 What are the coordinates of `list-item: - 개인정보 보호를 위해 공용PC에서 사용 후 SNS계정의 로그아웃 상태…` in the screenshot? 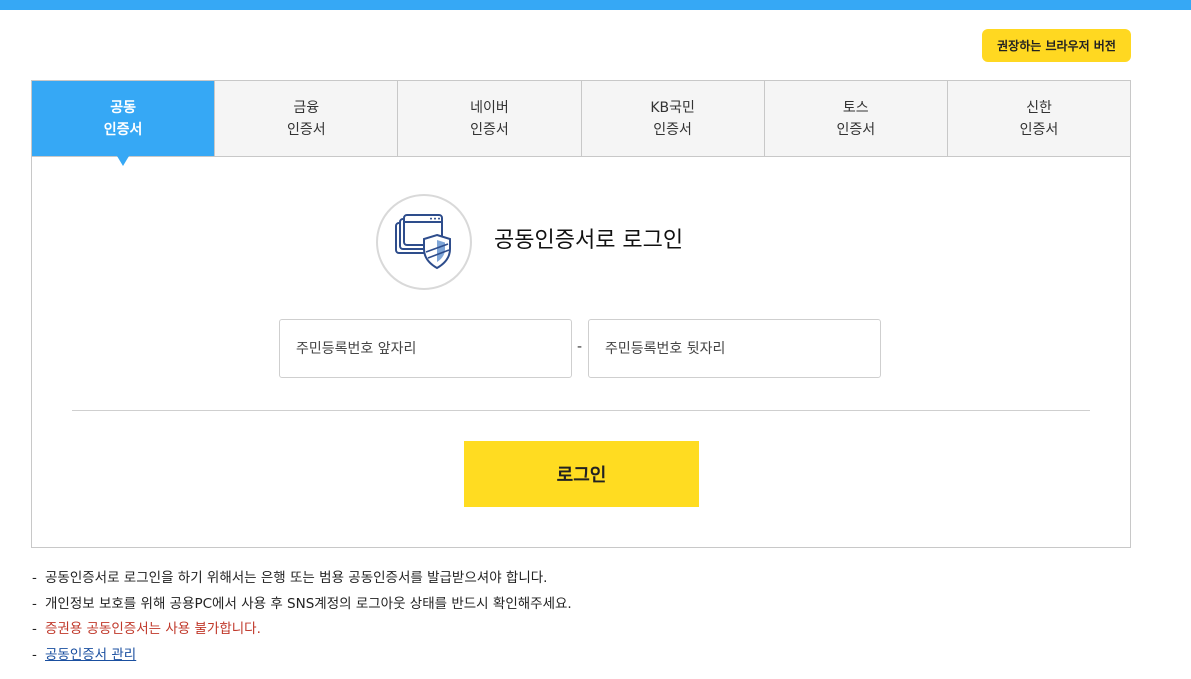 It's located at (302, 605).